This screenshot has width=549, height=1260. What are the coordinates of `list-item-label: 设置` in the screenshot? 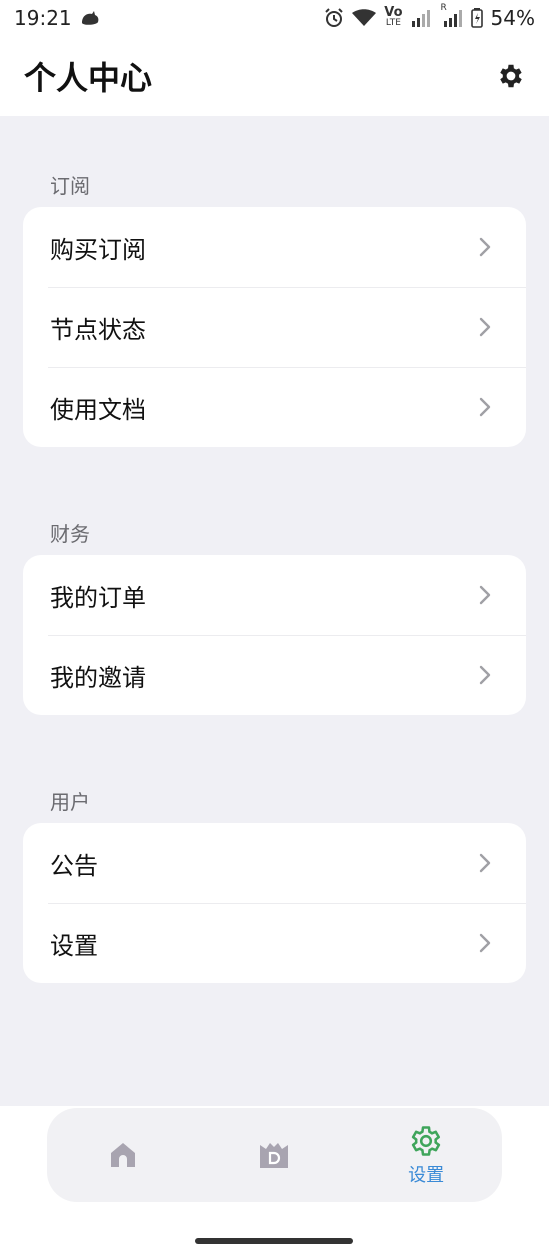 It's located at (74, 945).